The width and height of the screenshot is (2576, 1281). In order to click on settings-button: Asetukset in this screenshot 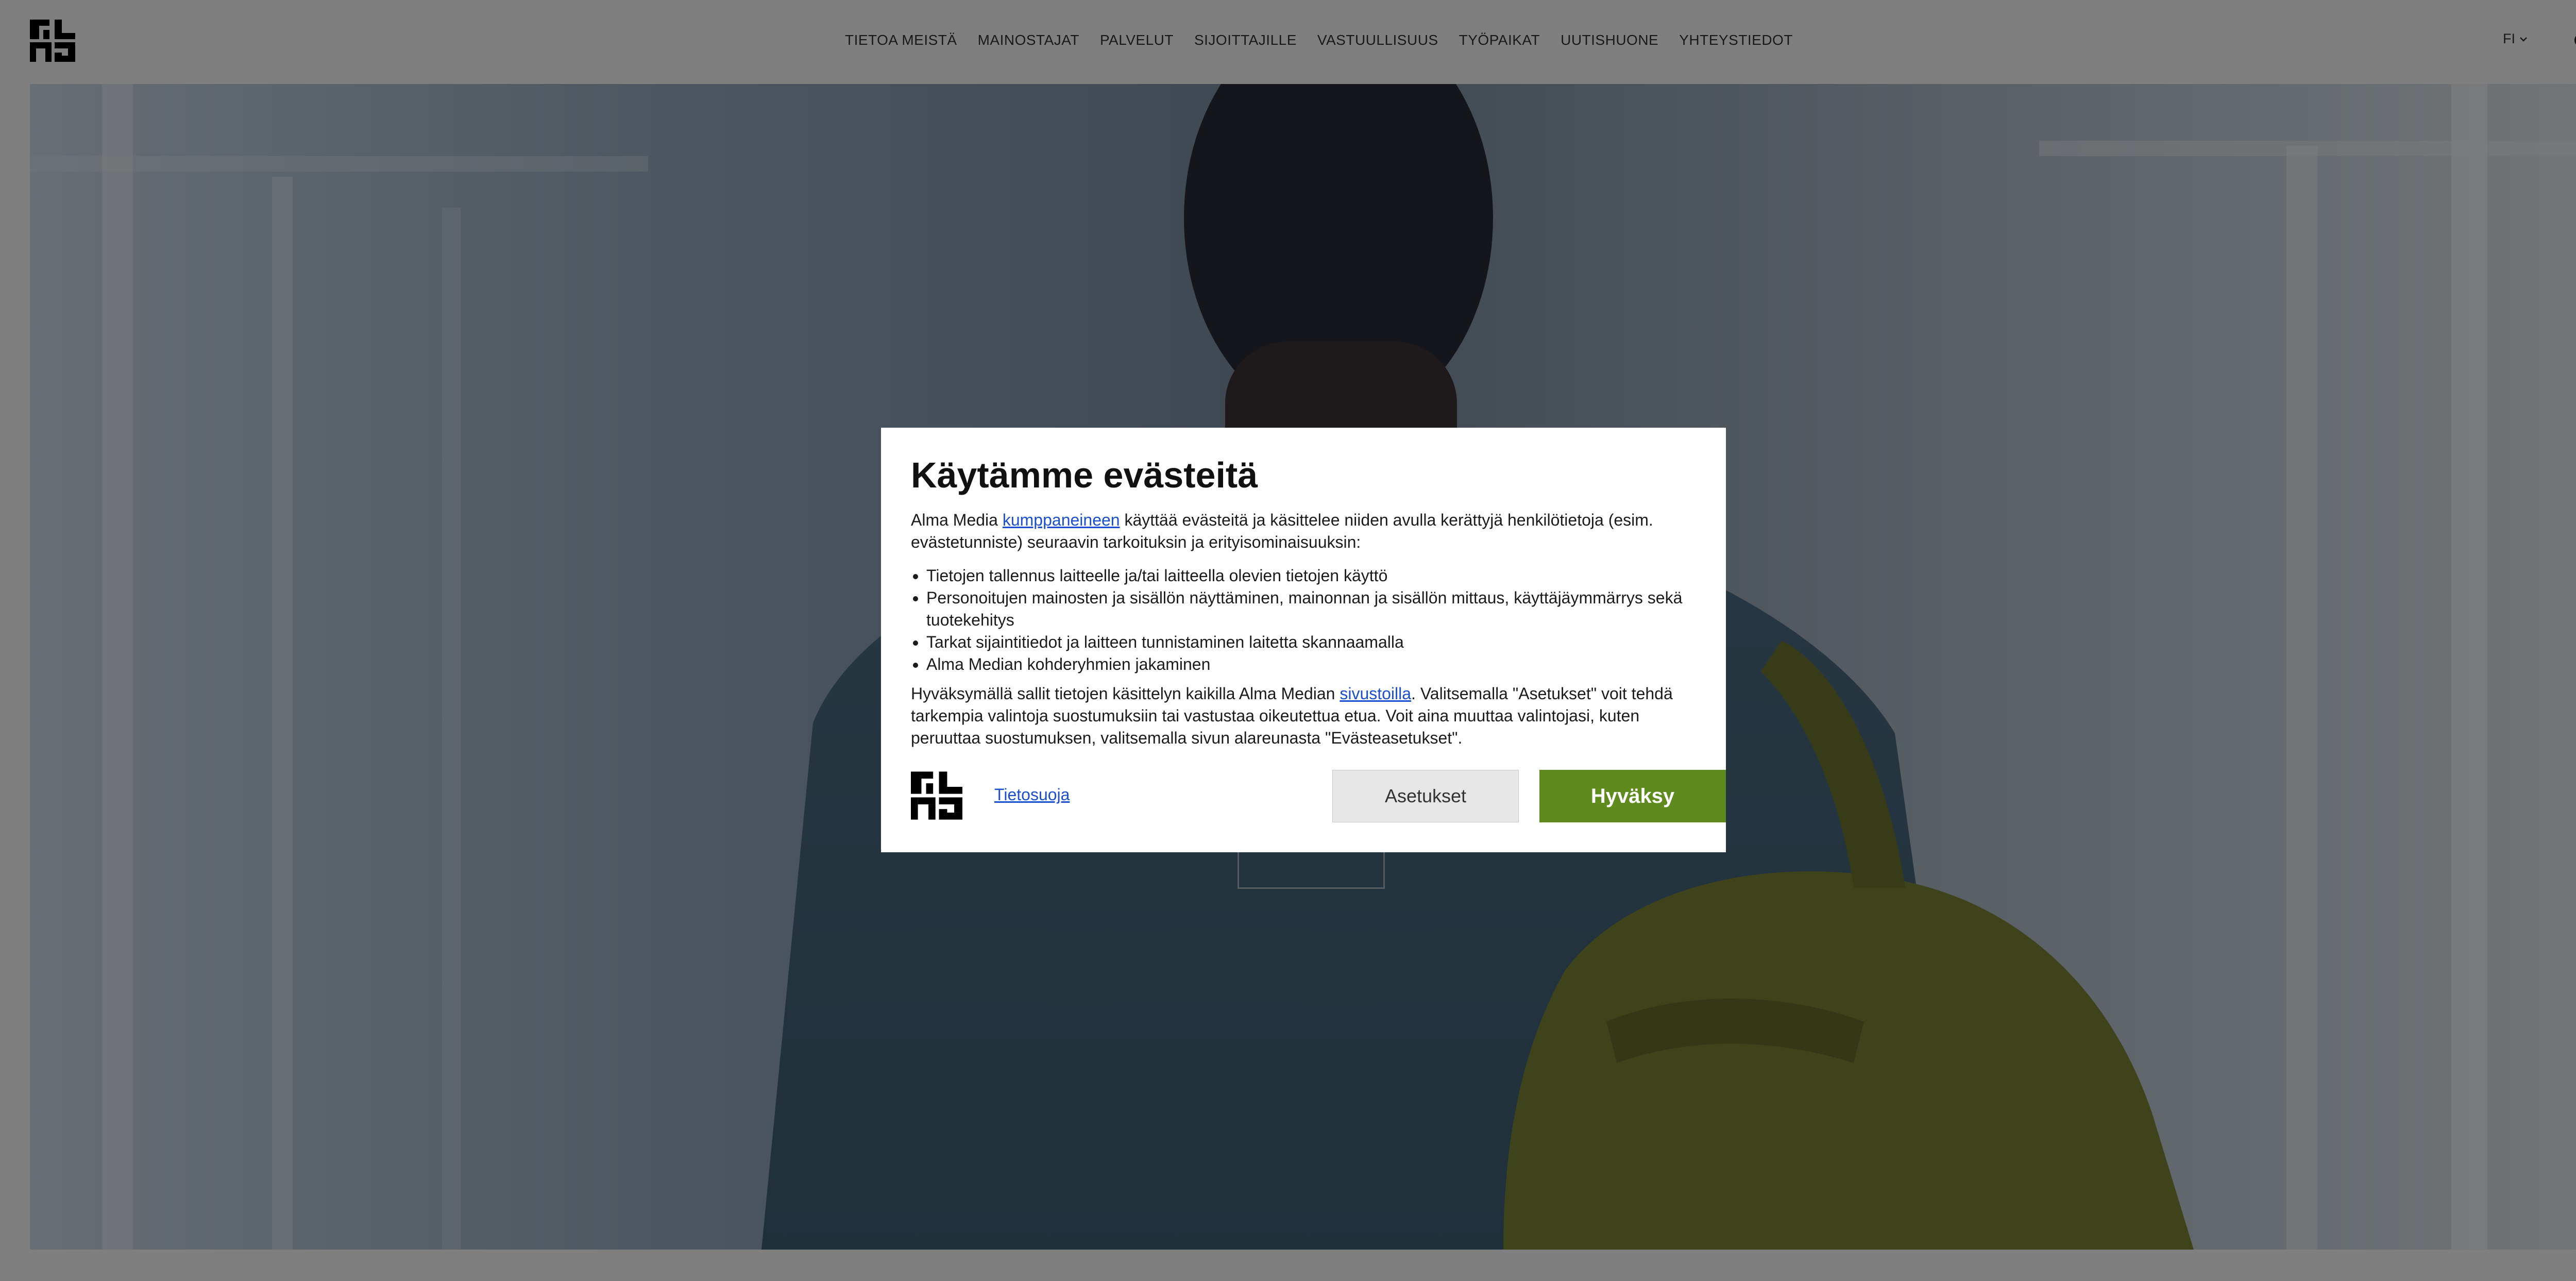, I will do `click(1425, 796)`.